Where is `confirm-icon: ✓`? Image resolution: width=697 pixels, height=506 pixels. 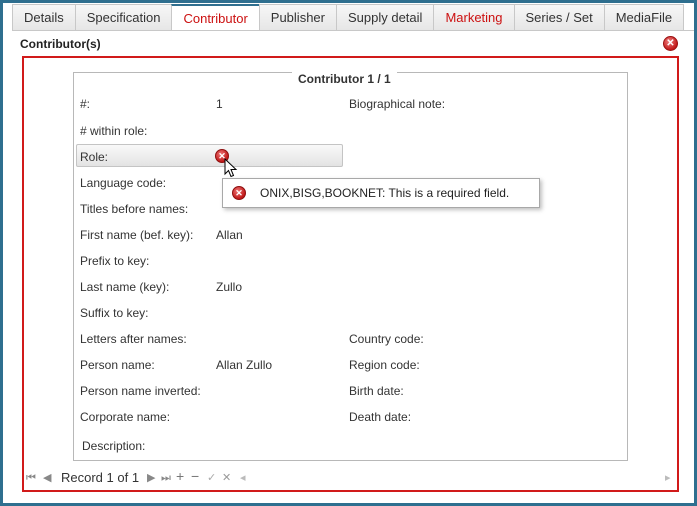
confirm-icon: ✓ is located at coordinates (211, 478).